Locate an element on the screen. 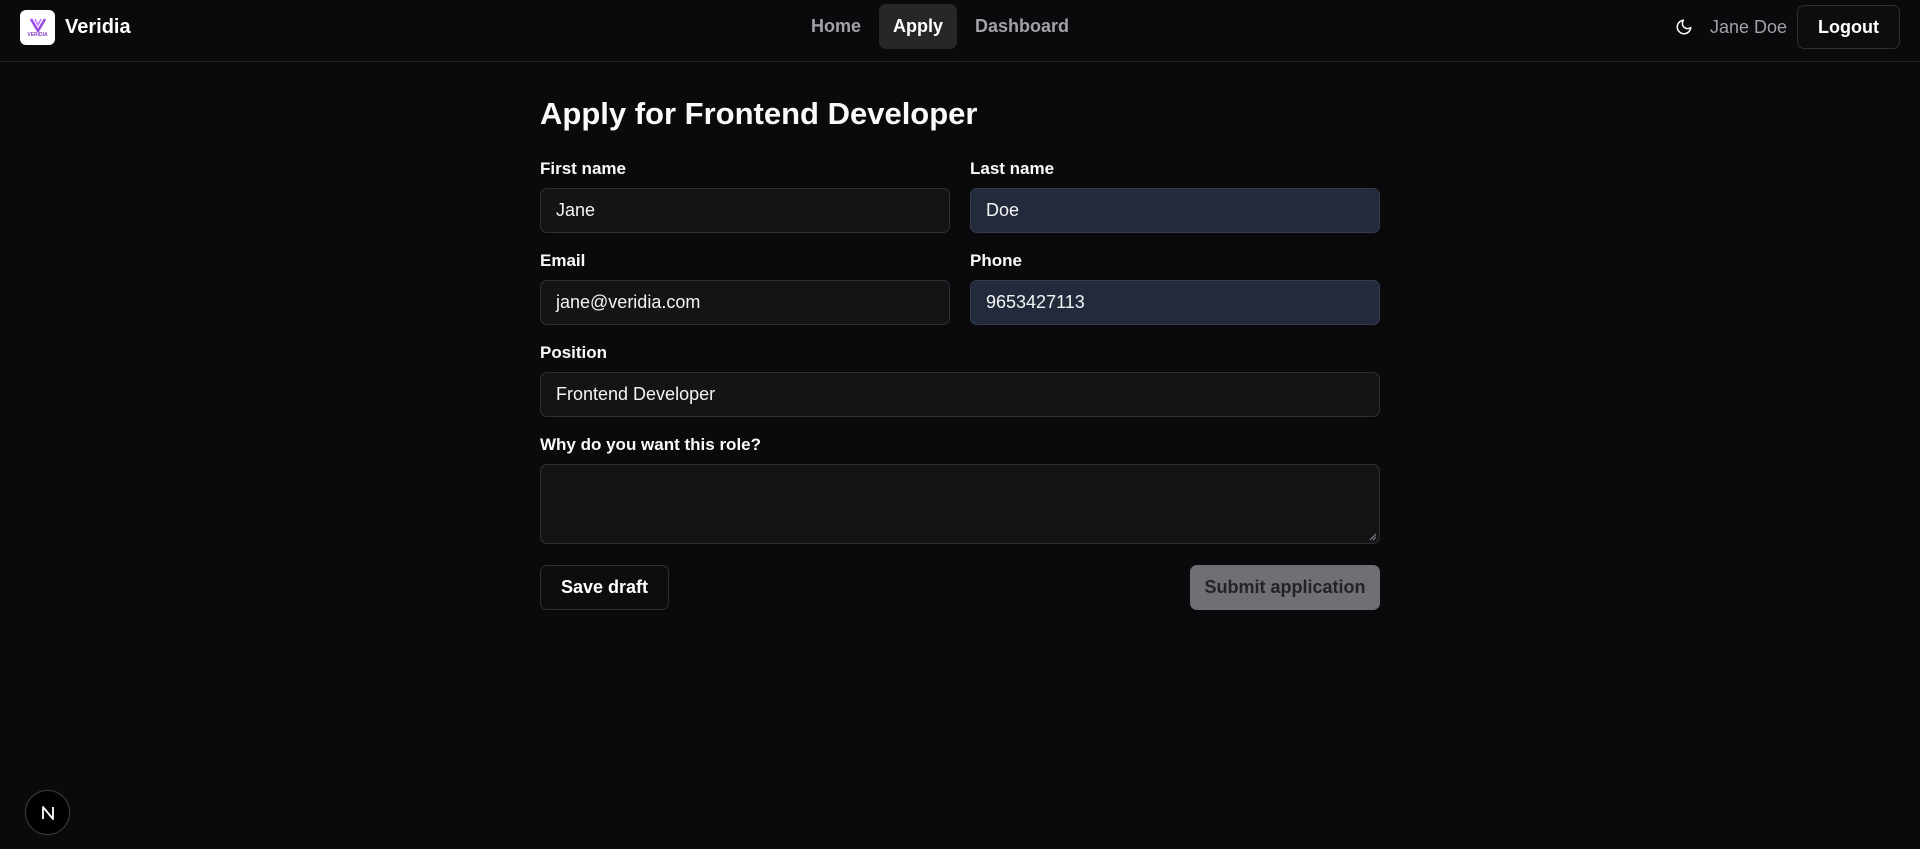  nextjs-logo-icon is located at coordinates (47, 812).